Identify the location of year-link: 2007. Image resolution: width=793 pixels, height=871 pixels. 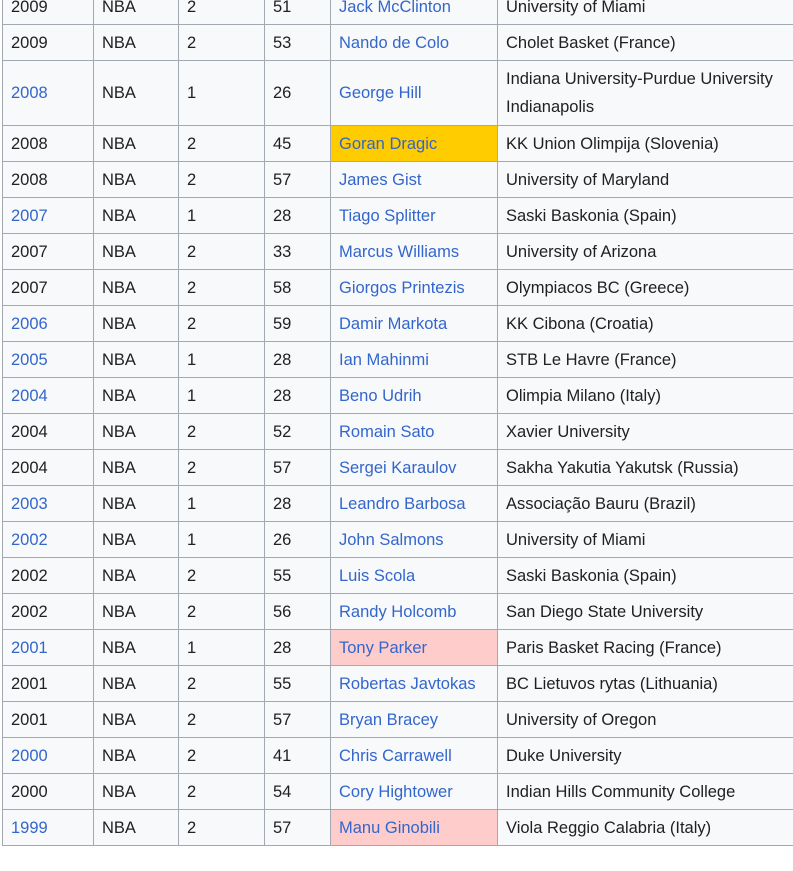
(29, 216).